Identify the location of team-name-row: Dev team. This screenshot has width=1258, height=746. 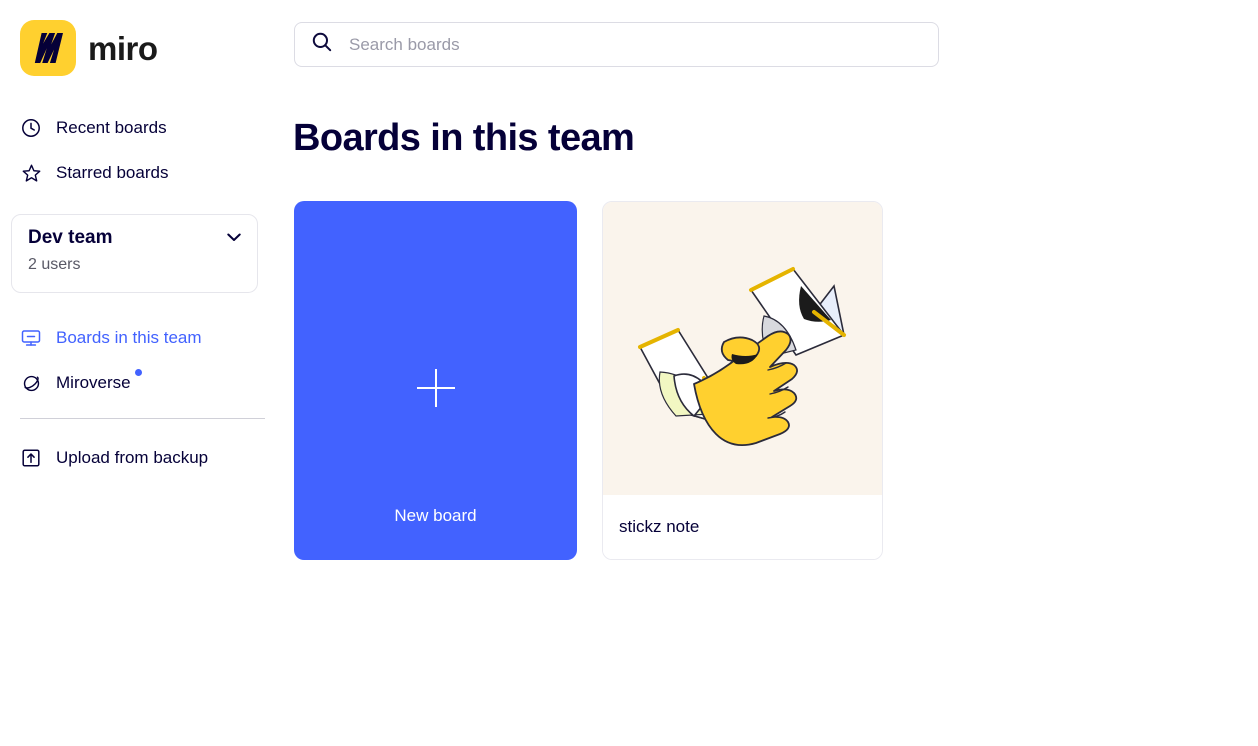
(134, 238).